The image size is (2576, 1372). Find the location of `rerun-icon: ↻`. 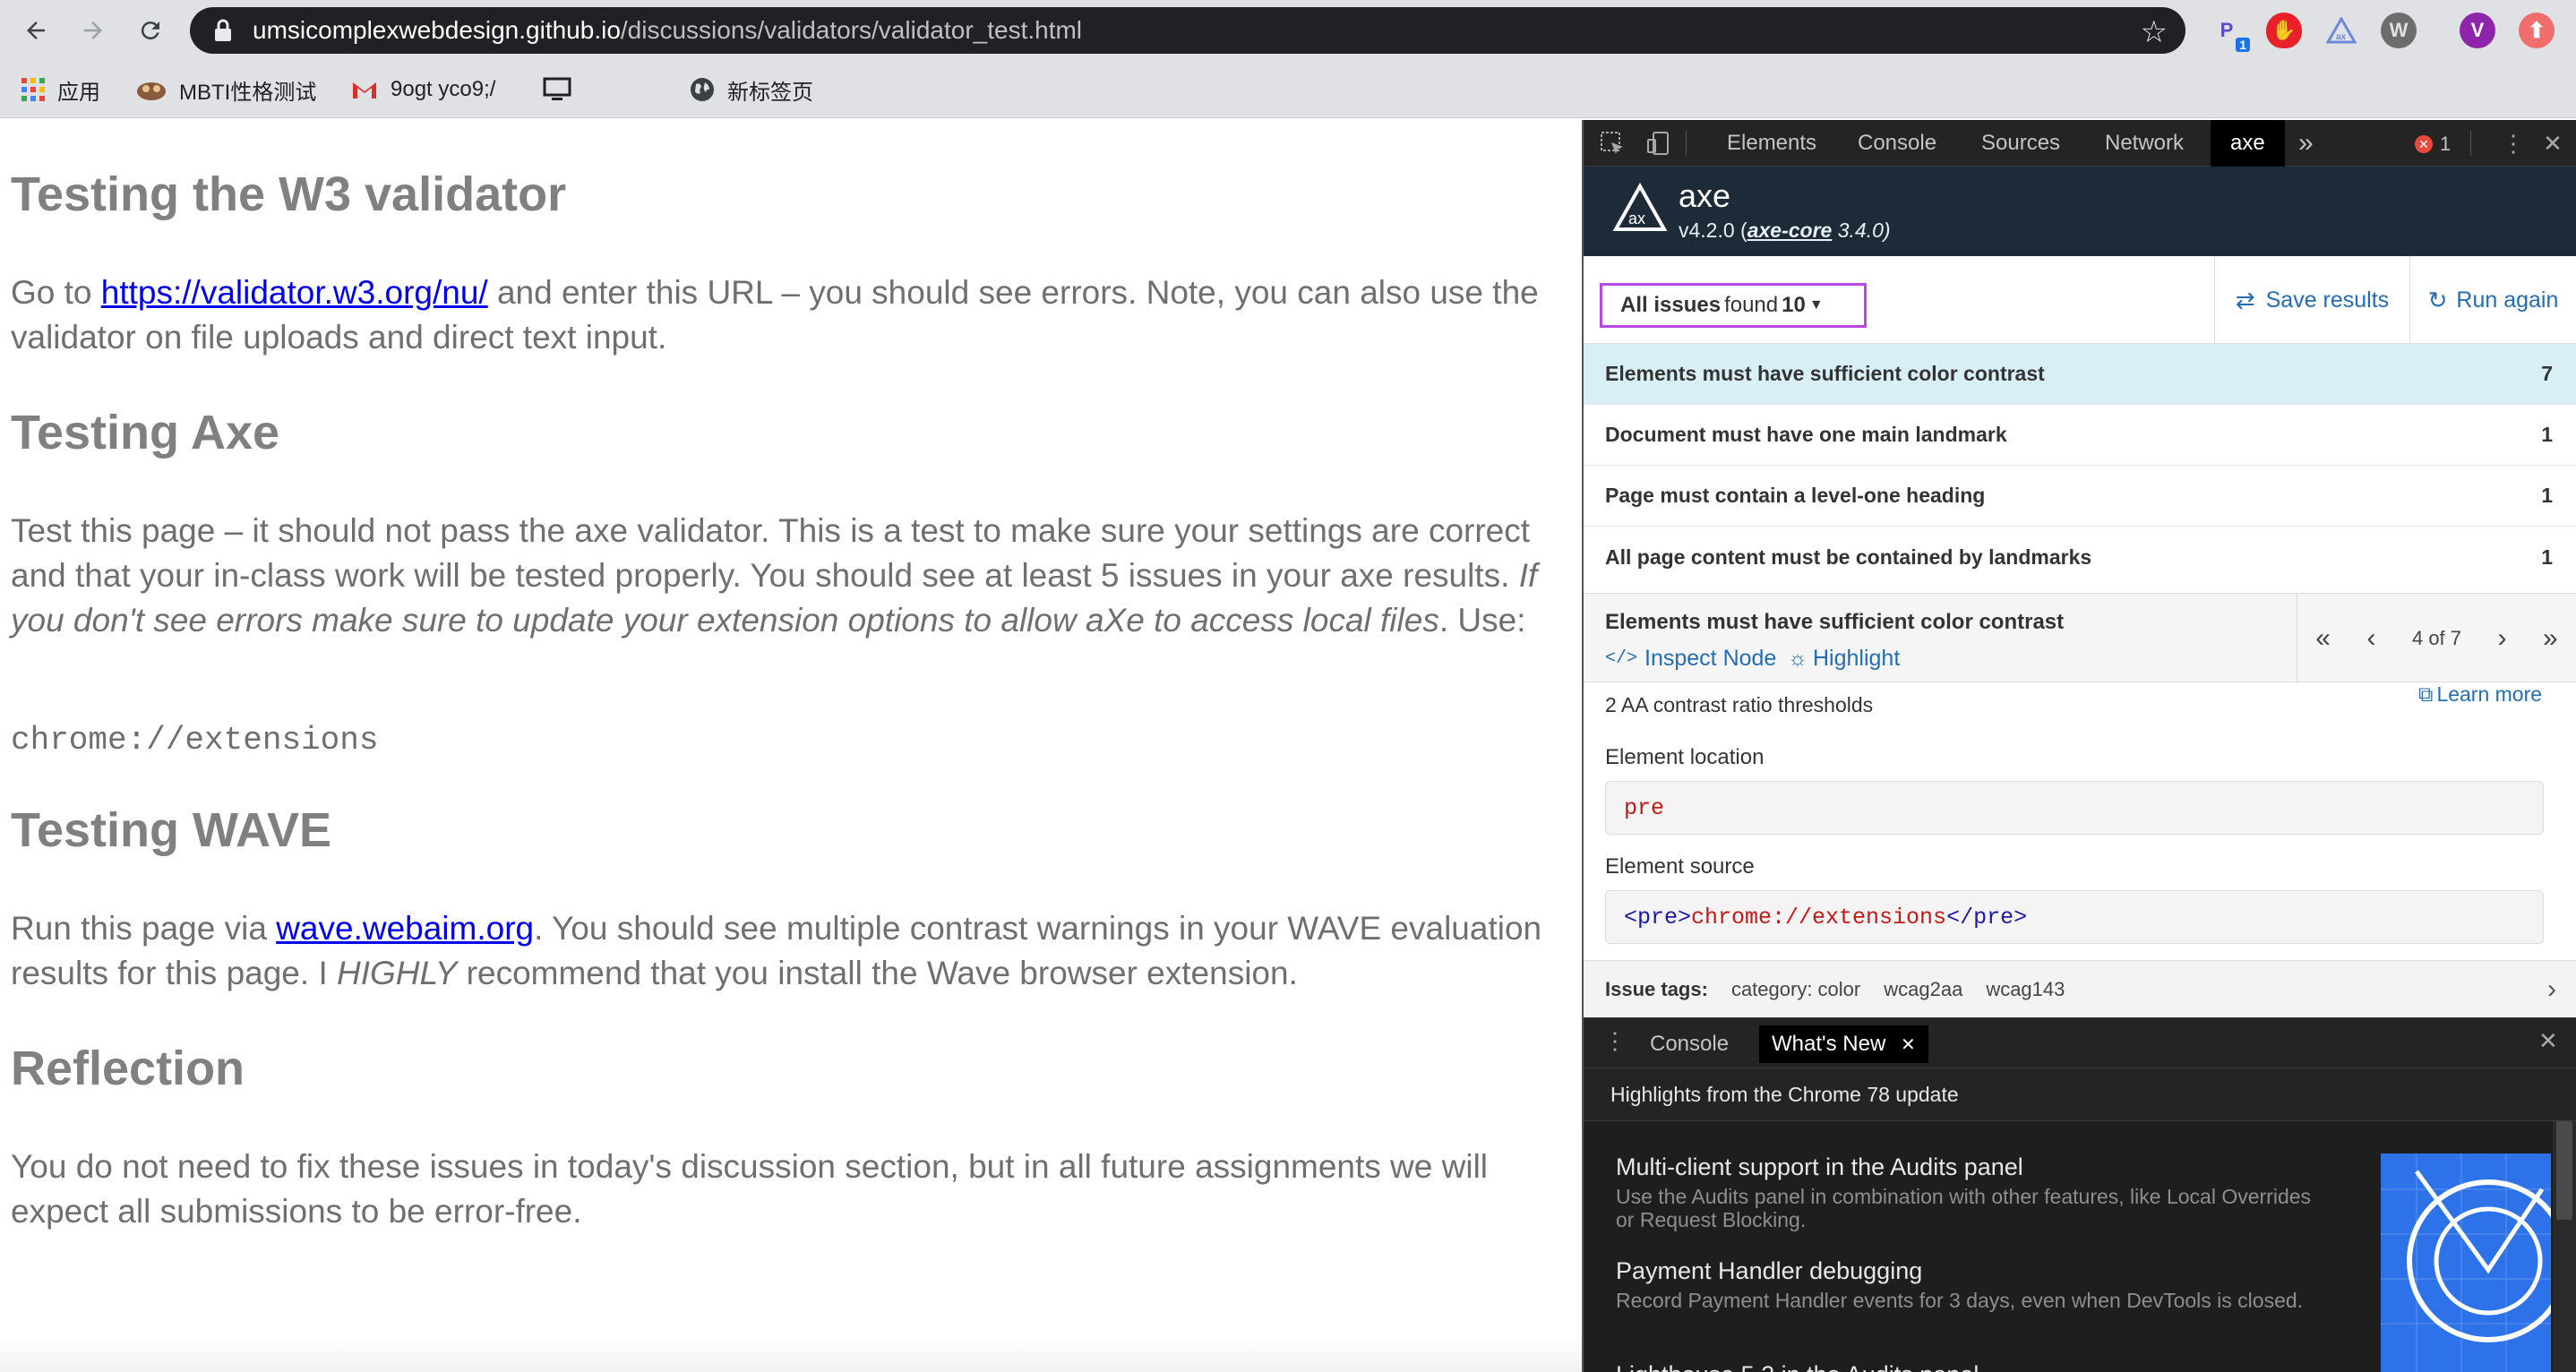

rerun-icon: ↻ is located at coordinates (2437, 299).